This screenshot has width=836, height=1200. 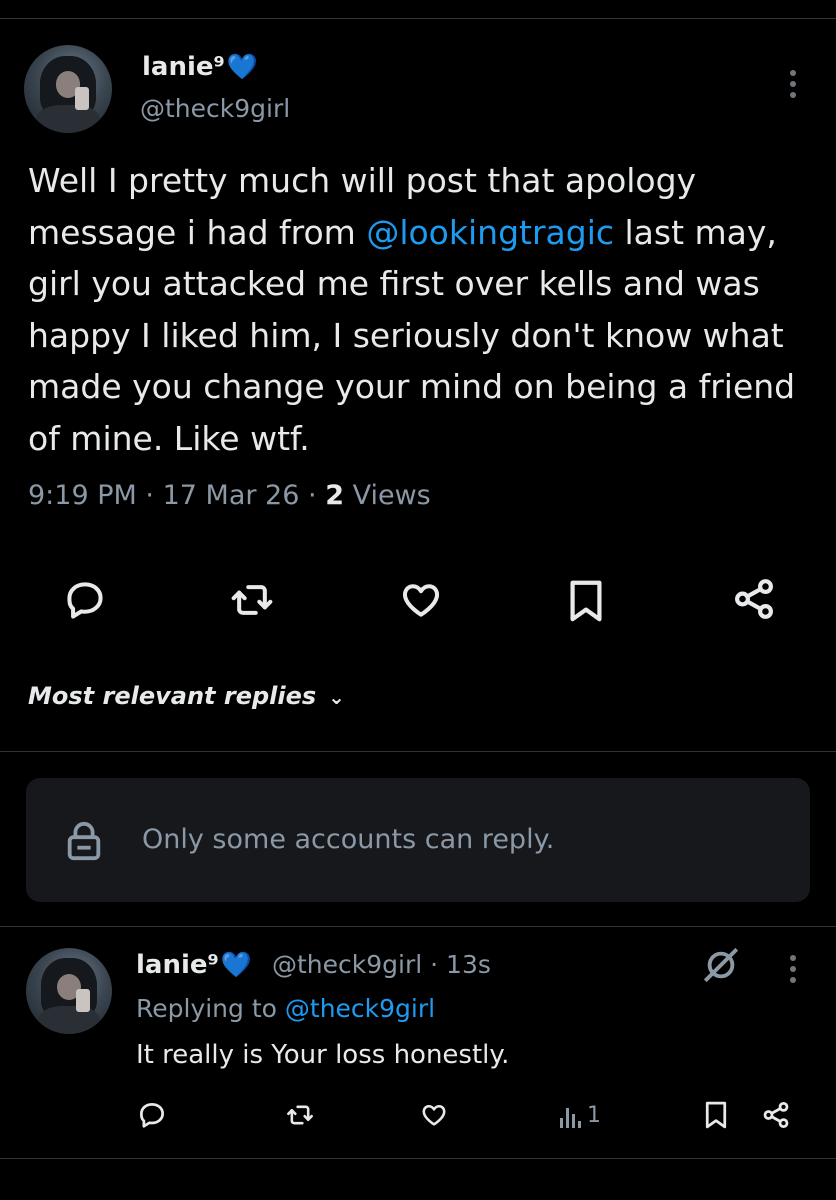 I want to click on author-name: lanie⁹💙, so click(x=200, y=67).